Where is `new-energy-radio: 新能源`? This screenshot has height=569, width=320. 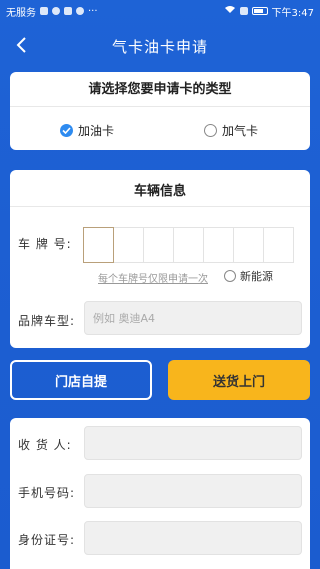
new-energy-radio: 新能源 is located at coordinates (248, 276).